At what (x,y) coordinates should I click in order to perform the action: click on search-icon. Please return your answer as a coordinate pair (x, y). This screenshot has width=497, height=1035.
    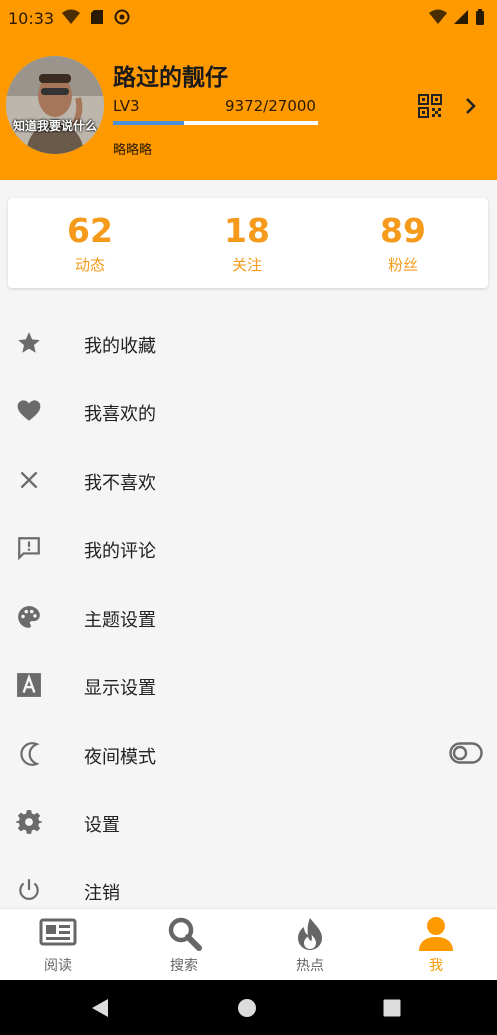
    Looking at the image, I should click on (185, 934).